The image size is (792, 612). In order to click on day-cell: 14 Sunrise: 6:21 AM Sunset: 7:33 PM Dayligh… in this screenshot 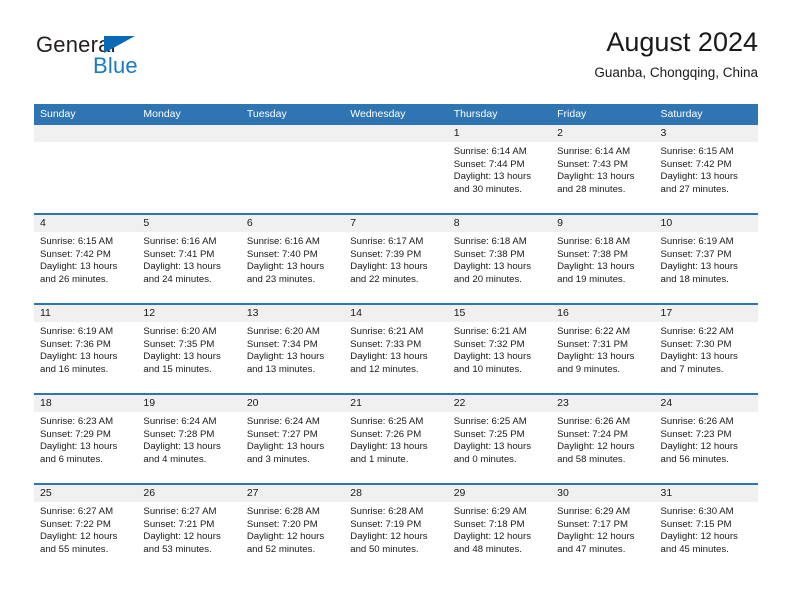, I will do `click(396, 349)`.